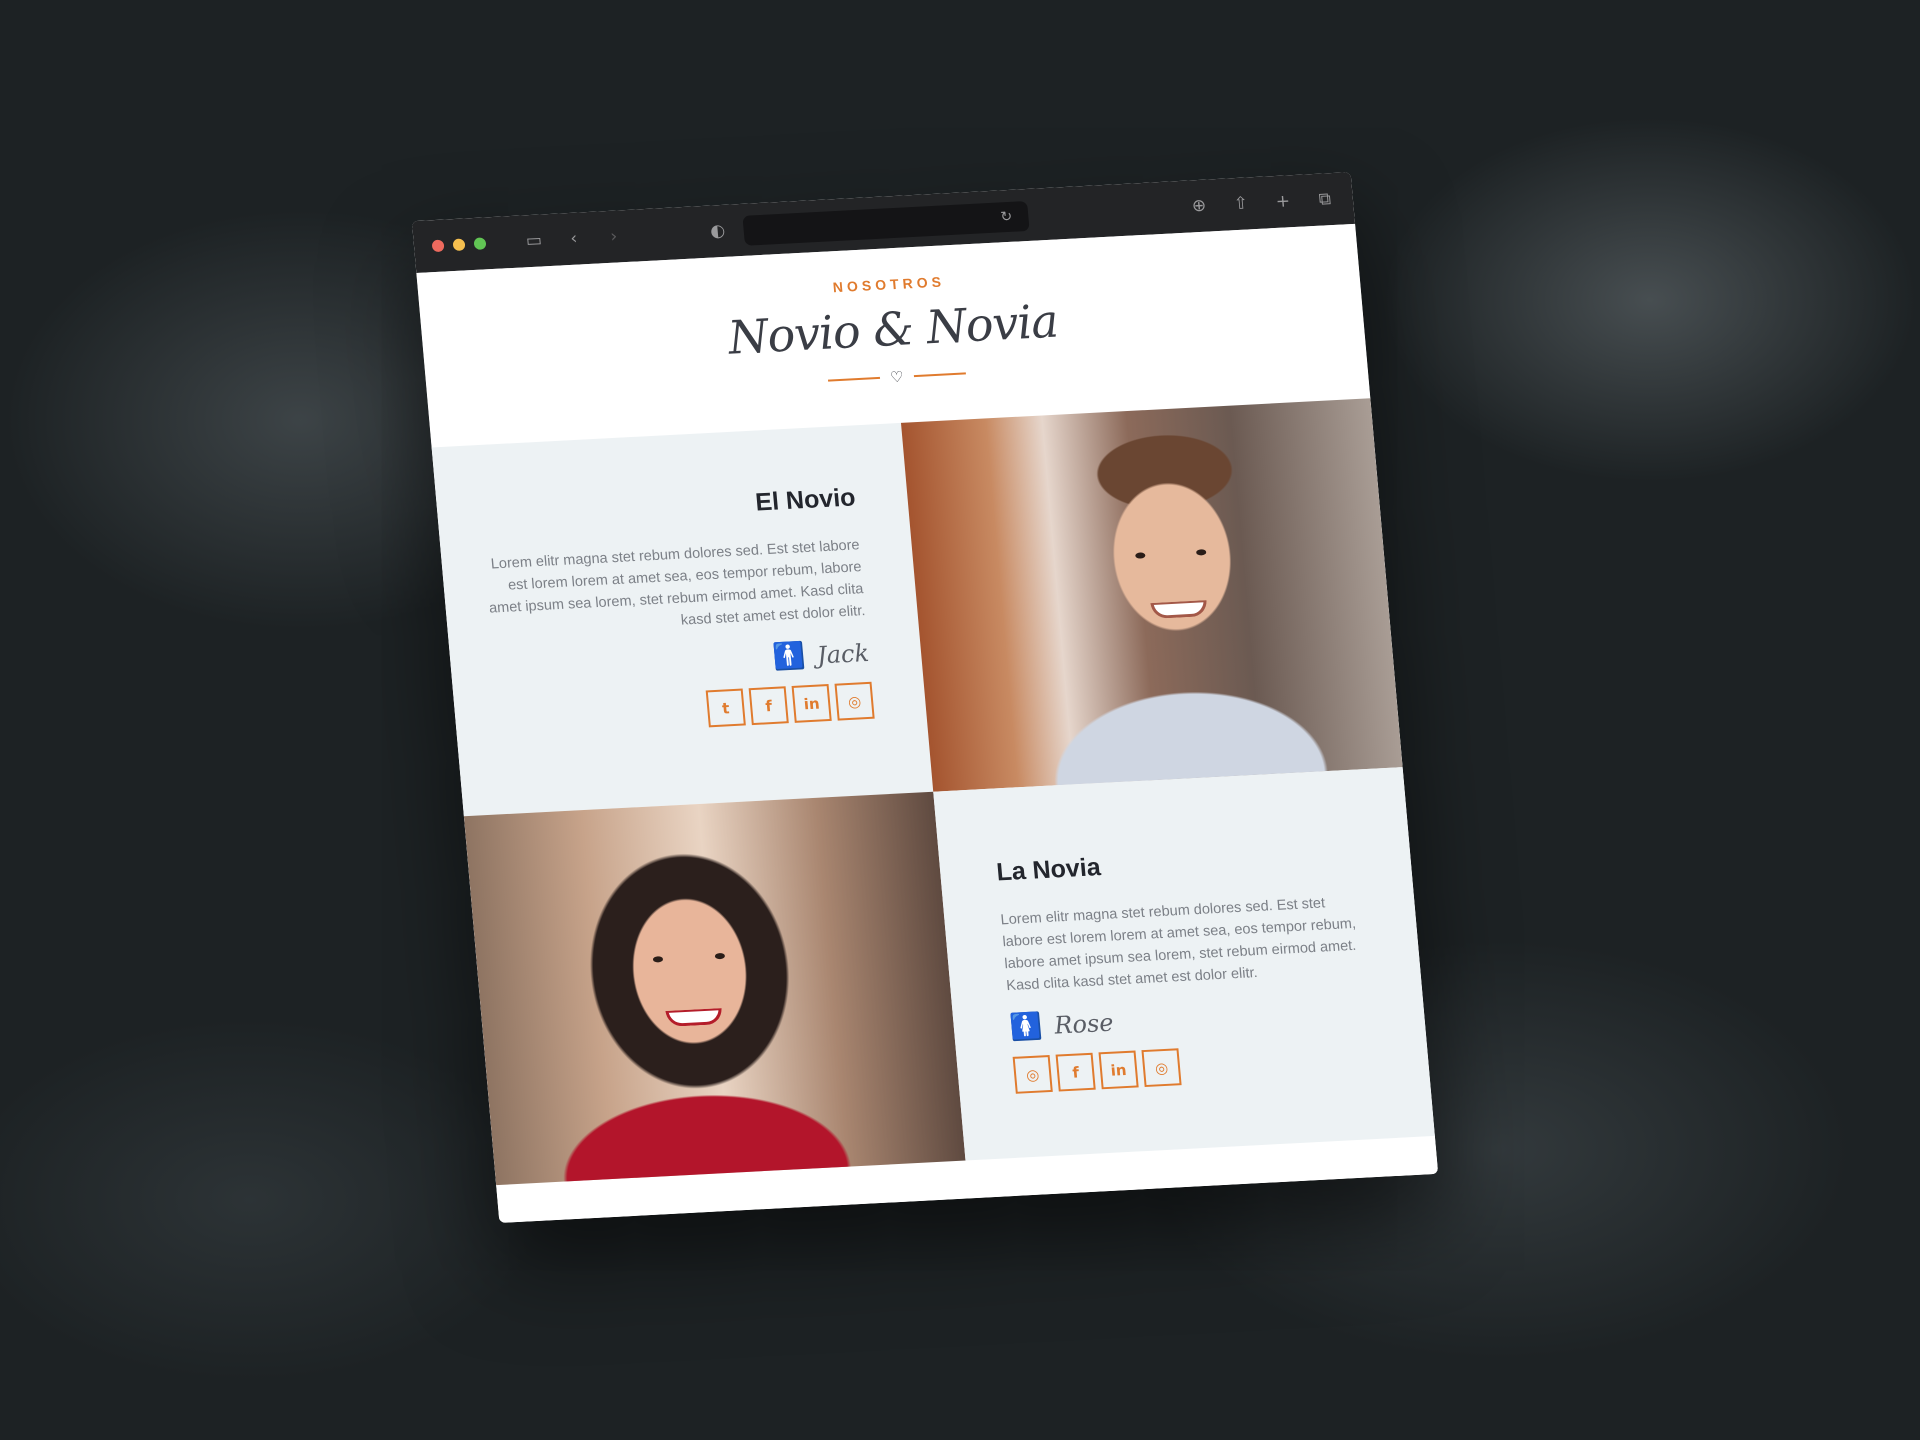 The width and height of the screenshot is (1920, 1440). I want to click on bride-photo, so click(714, 988).